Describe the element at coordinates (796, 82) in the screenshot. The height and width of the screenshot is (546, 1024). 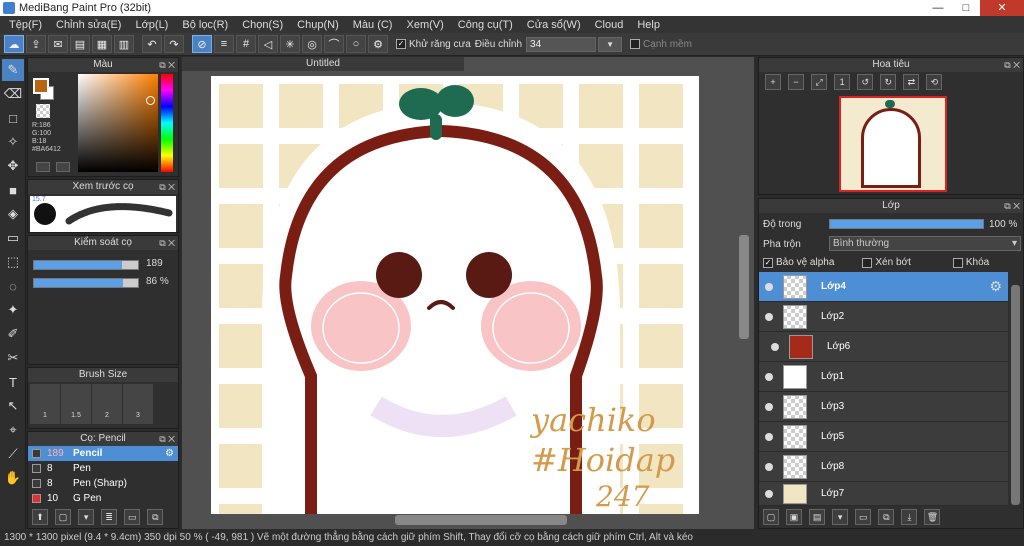
I see `zoom-out-icon: −` at that location.